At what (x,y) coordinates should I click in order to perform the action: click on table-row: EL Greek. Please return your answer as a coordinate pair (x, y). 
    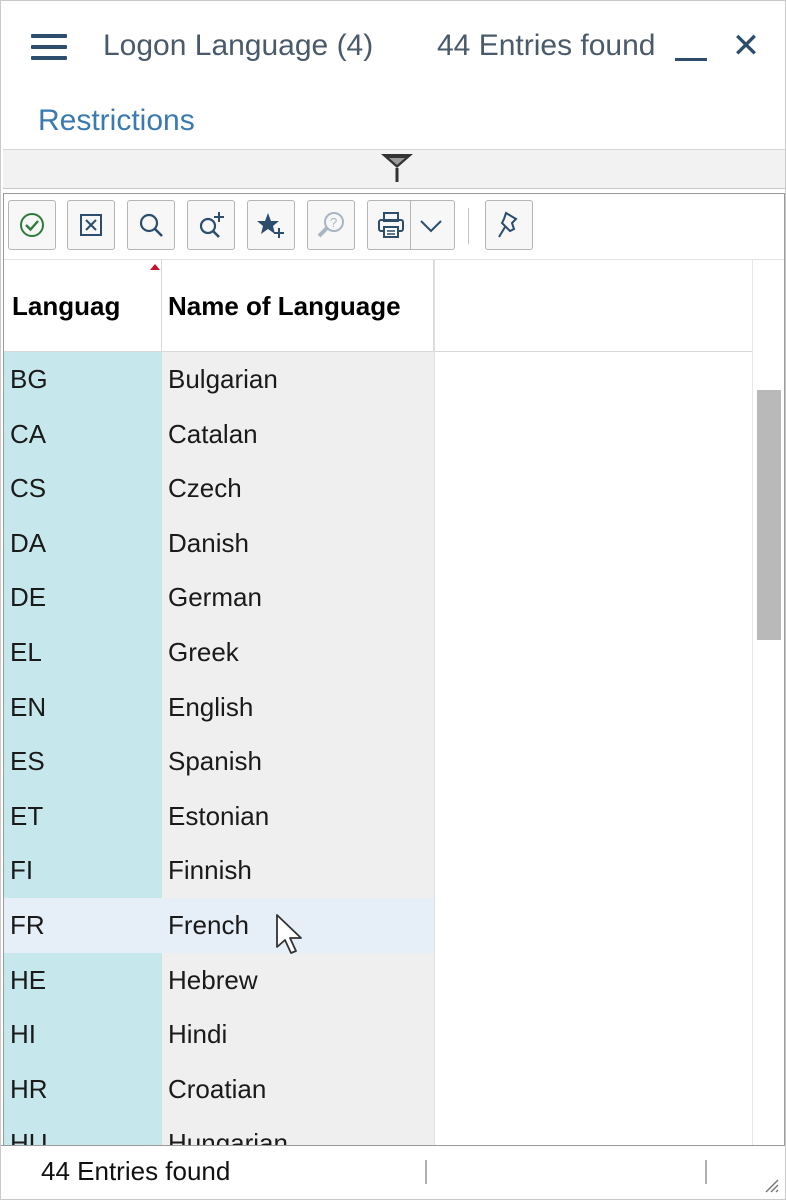
    Looking at the image, I should click on (378, 652).